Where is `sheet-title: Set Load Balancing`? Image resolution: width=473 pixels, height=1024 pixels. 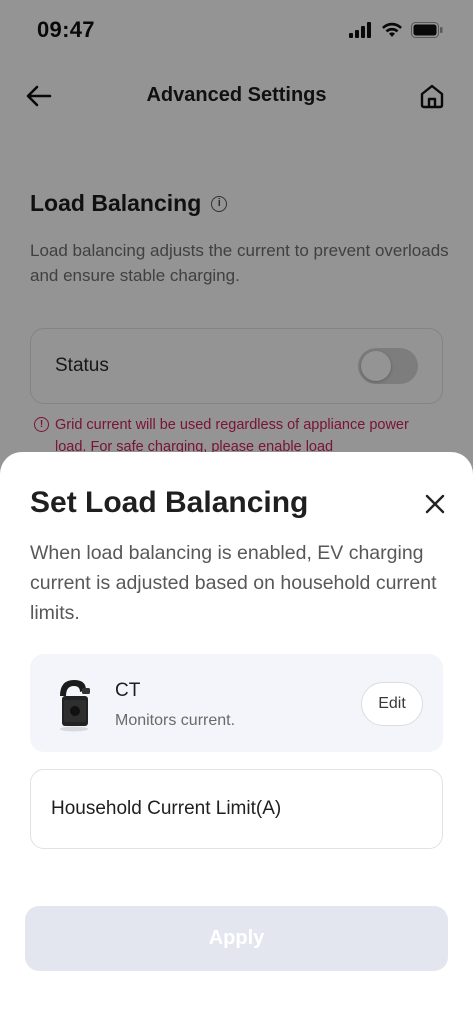
sheet-title: Set Load Balancing is located at coordinates (169, 502).